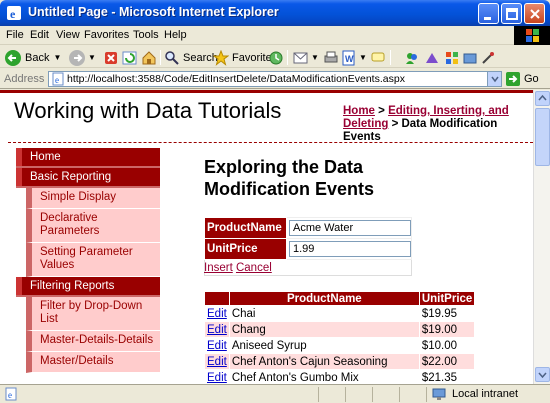 The width and height of the screenshot is (550, 403). What do you see at coordinates (494, 79) in the screenshot?
I see `address-dropdown-button` at bounding box center [494, 79].